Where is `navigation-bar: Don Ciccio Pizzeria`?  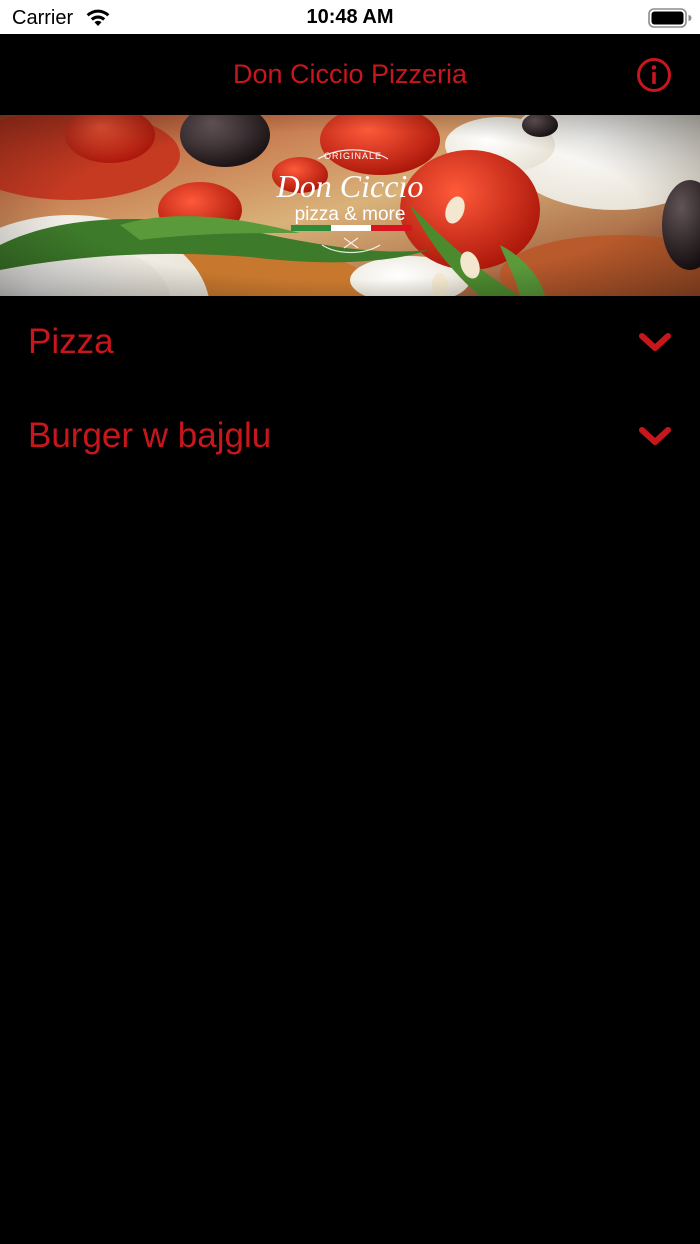 navigation-bar: Don Ciccio Pizzeria is located at coordinates (350, 74).